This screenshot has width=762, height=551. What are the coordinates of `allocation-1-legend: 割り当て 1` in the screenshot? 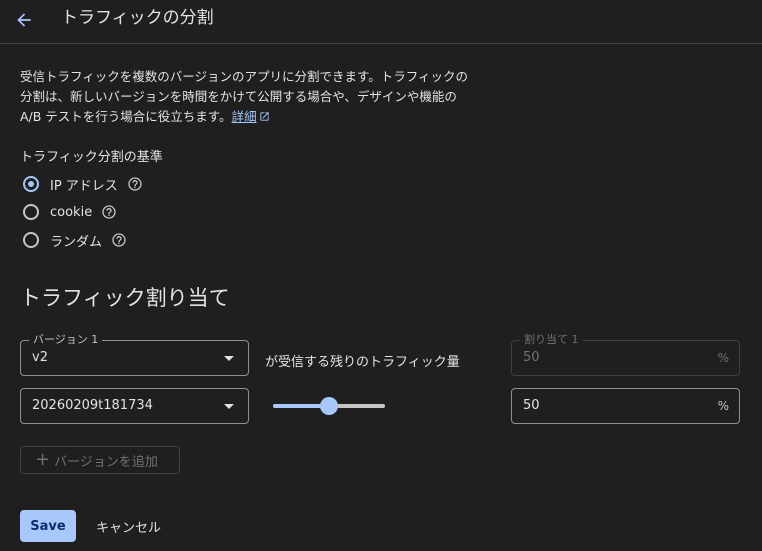 It's located at (551, 340).